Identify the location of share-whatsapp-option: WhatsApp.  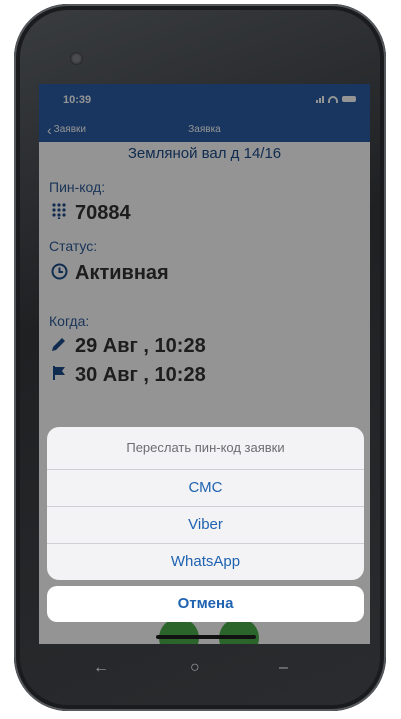
(205, 562).